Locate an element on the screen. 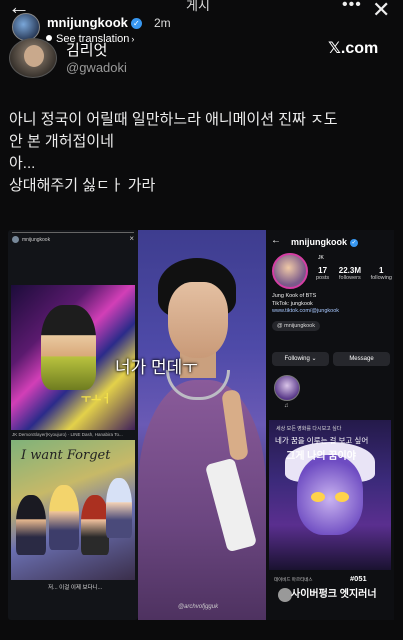  anime-group-image: I want Forget is located at coordinates (73, 510).